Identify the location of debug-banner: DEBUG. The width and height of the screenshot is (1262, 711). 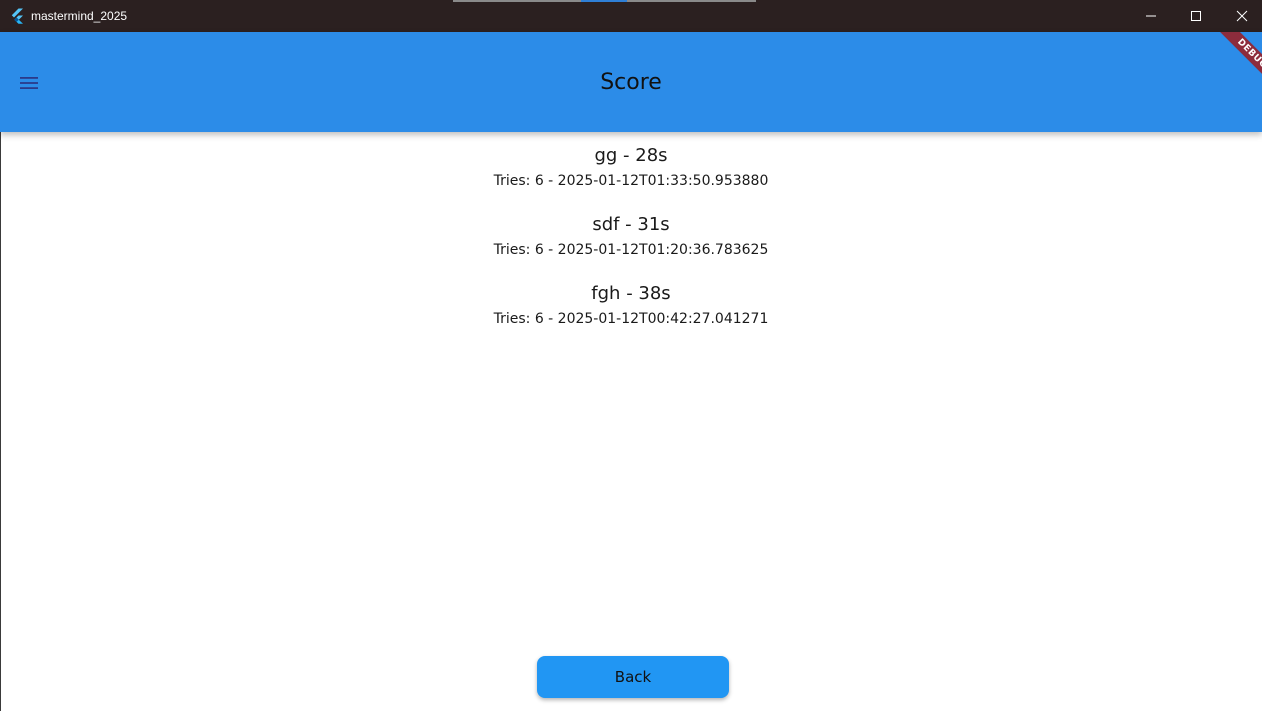
(1232, 62).